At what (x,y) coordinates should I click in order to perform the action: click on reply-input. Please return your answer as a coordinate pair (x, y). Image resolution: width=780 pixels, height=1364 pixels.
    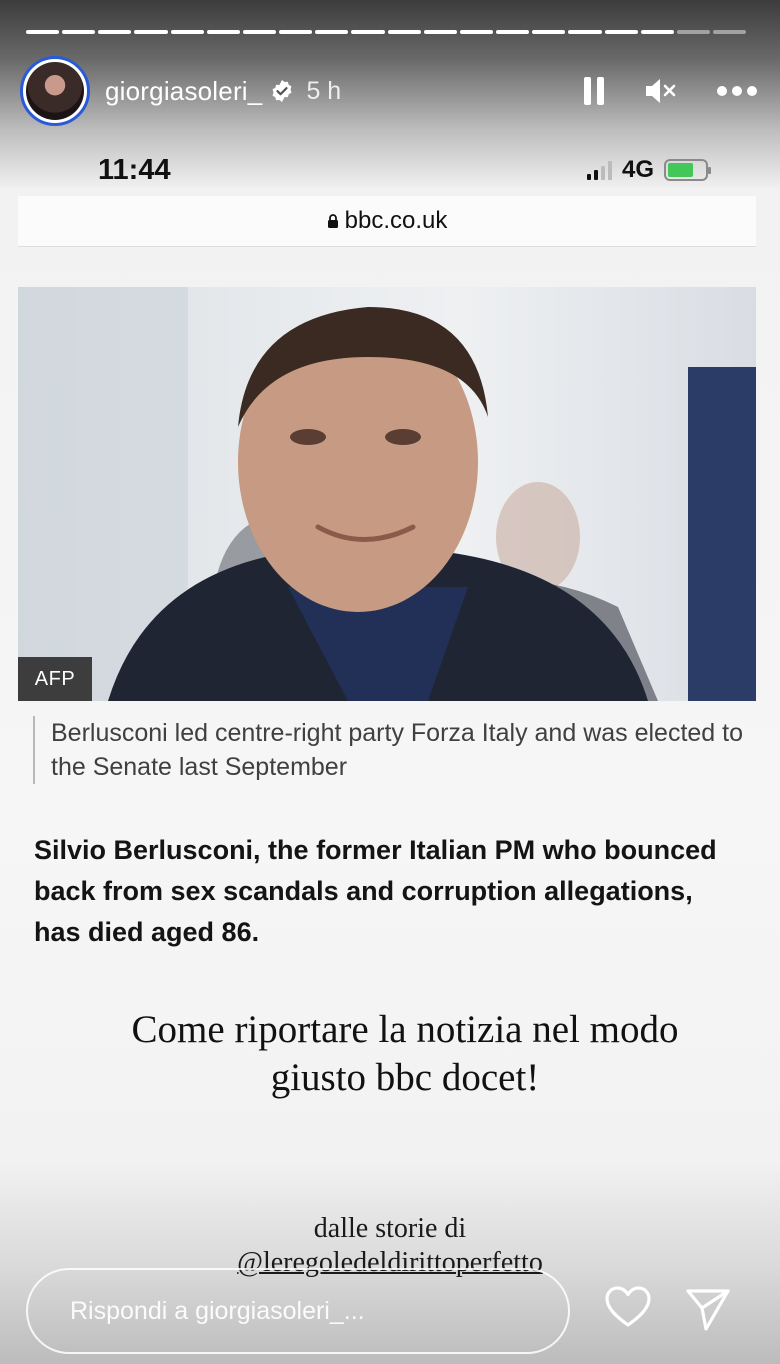
    Looking at the image, I should click on (300, 1311).